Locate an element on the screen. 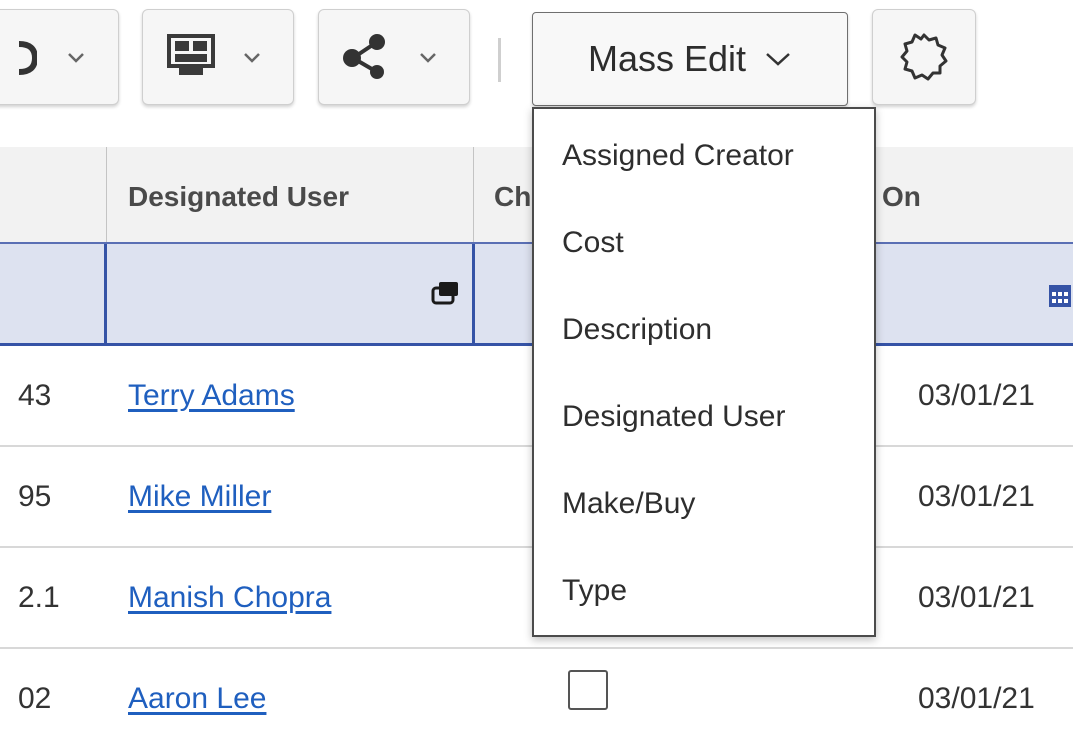  menu-item-assigned-creator: Assigned Creator is located at coordinates (678, 156).